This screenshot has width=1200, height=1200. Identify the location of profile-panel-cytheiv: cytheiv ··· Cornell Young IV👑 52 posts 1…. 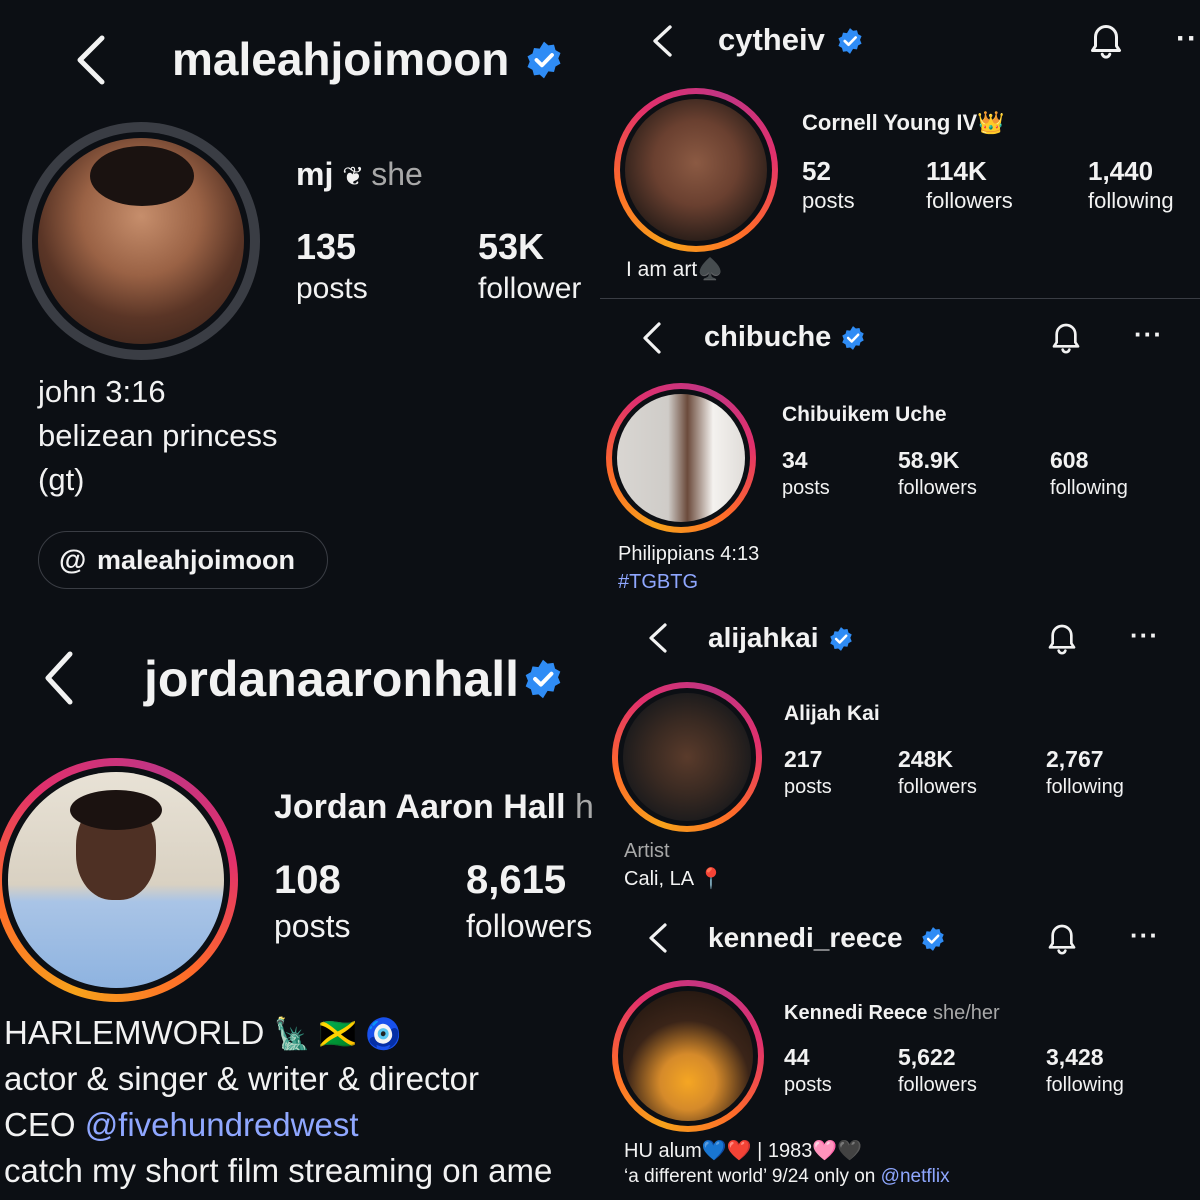
(900, 149).